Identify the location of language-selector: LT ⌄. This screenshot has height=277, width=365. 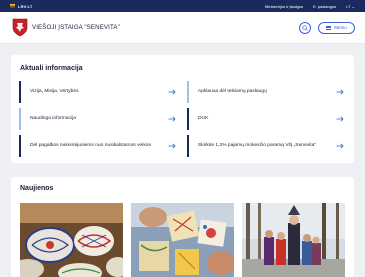
(350, 6).